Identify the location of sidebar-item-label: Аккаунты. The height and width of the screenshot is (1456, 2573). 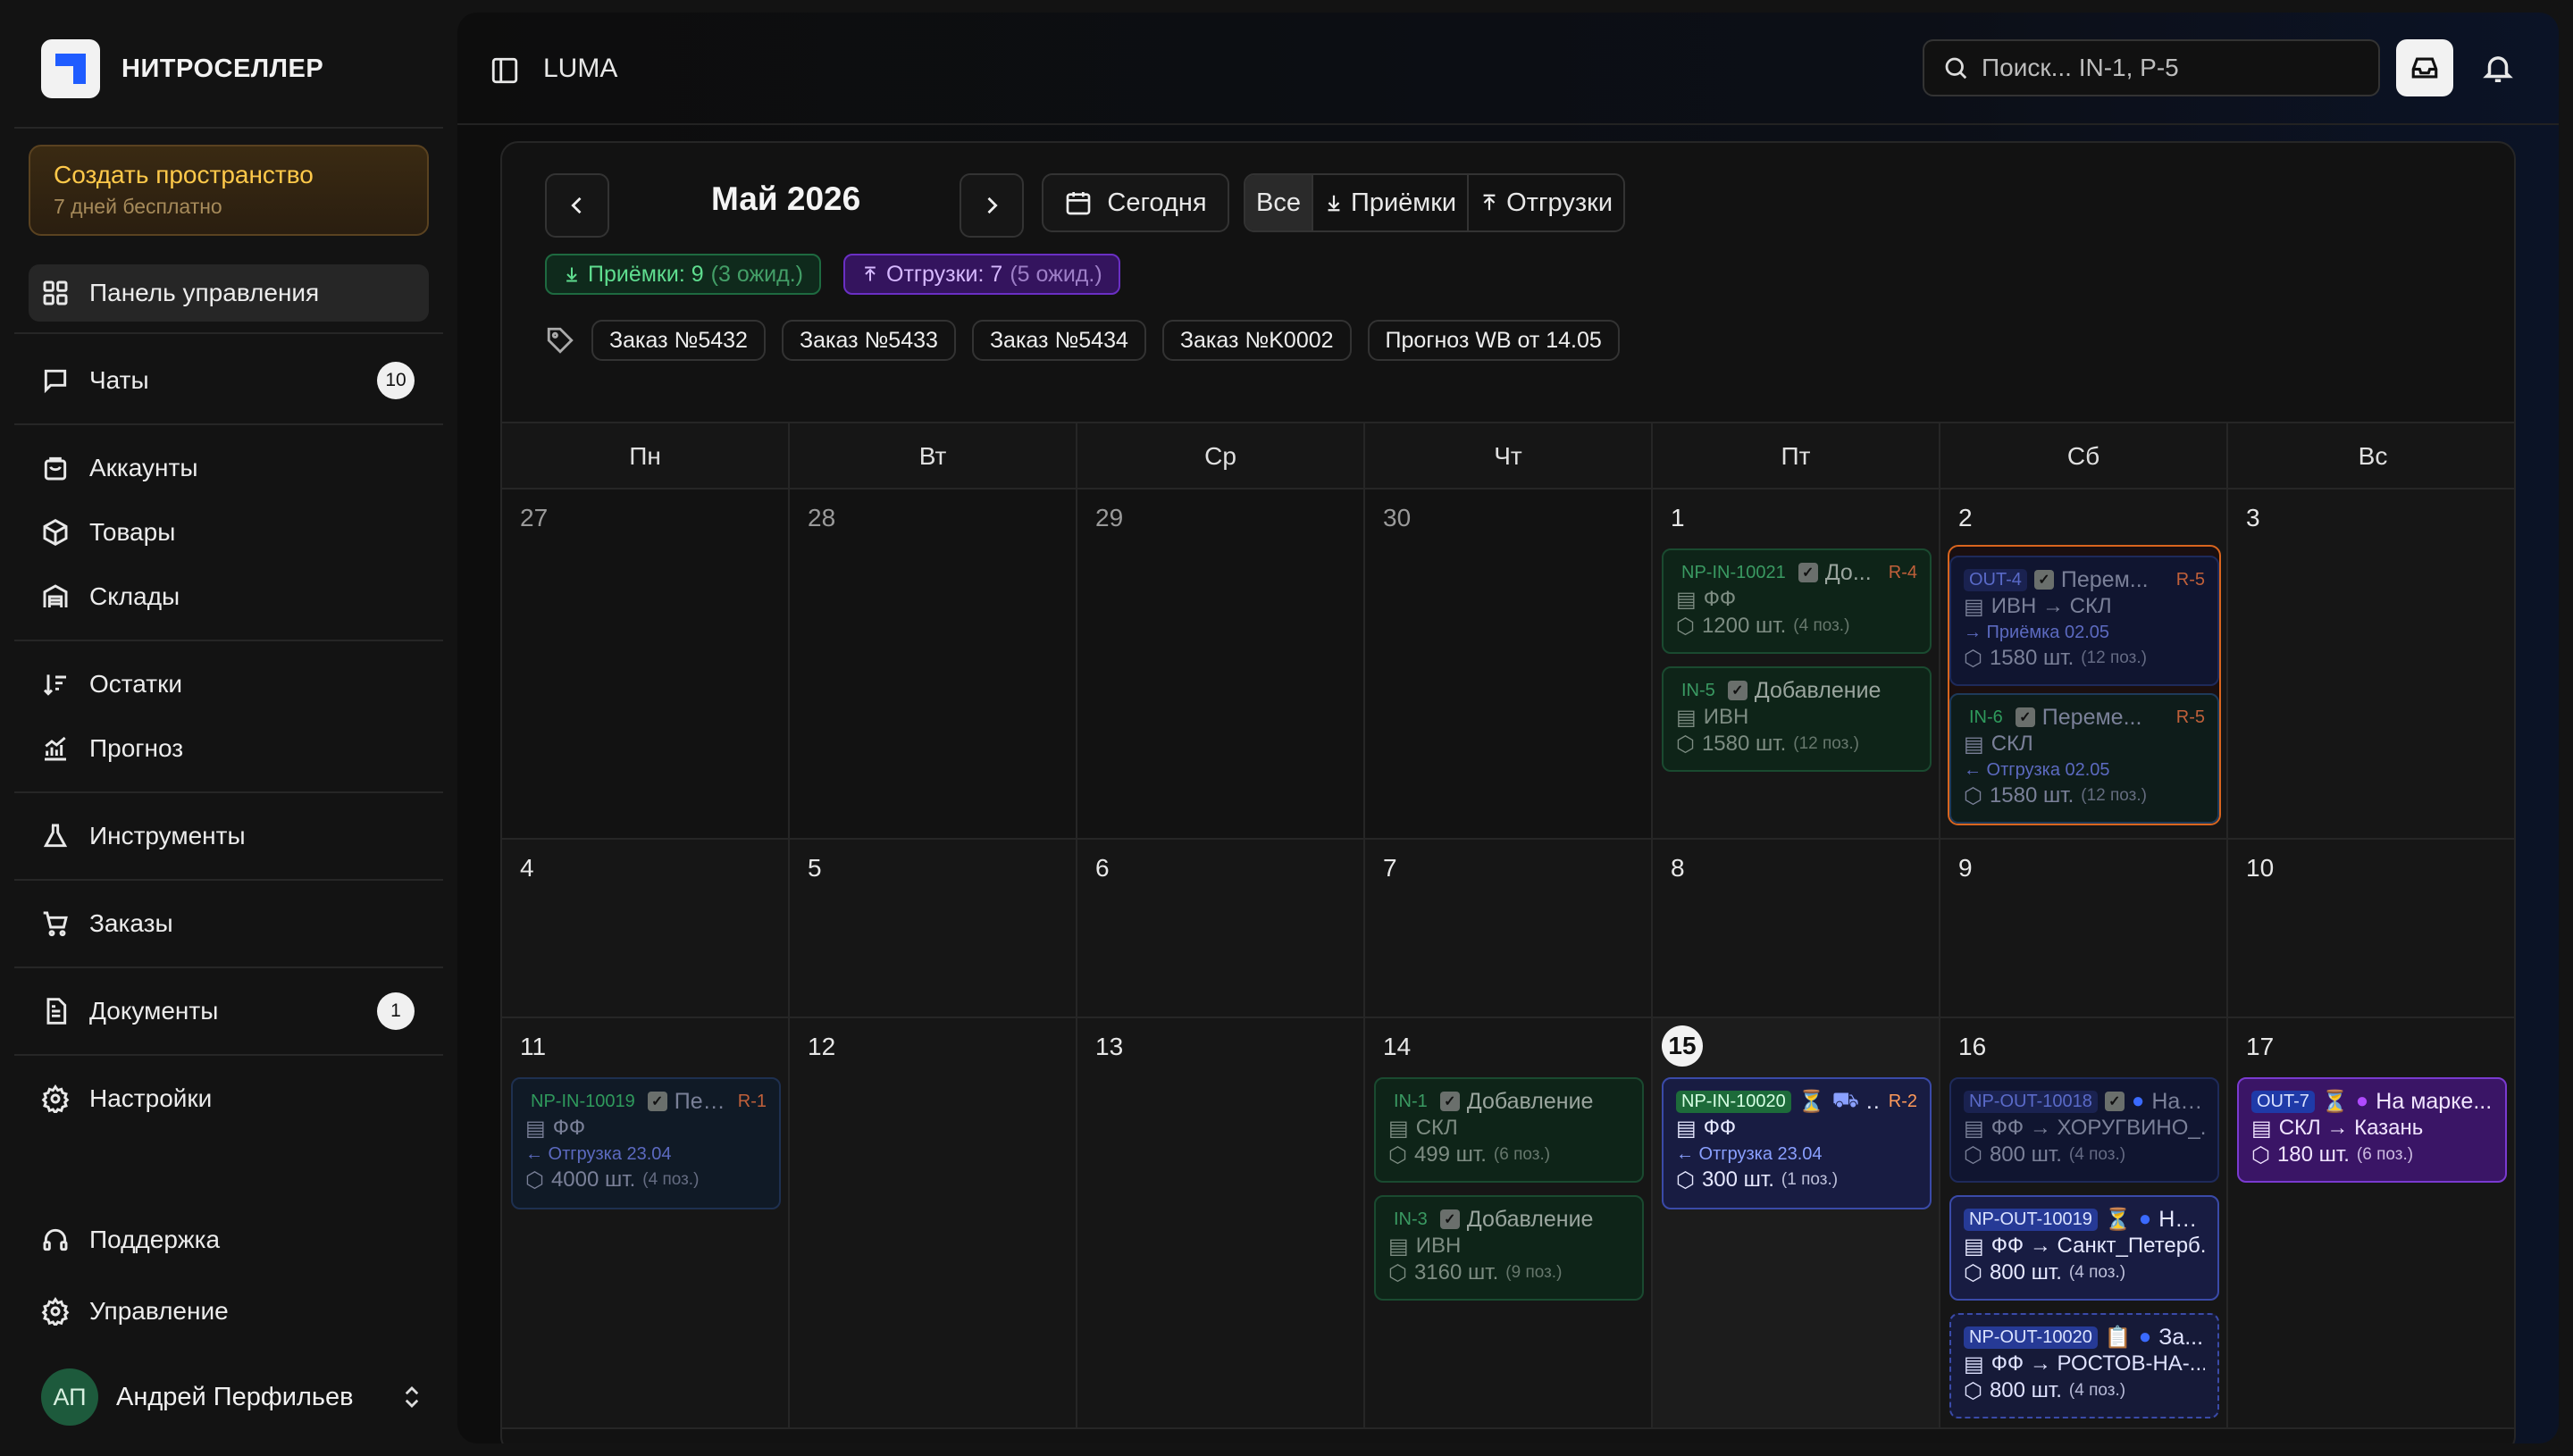
(143, 467).